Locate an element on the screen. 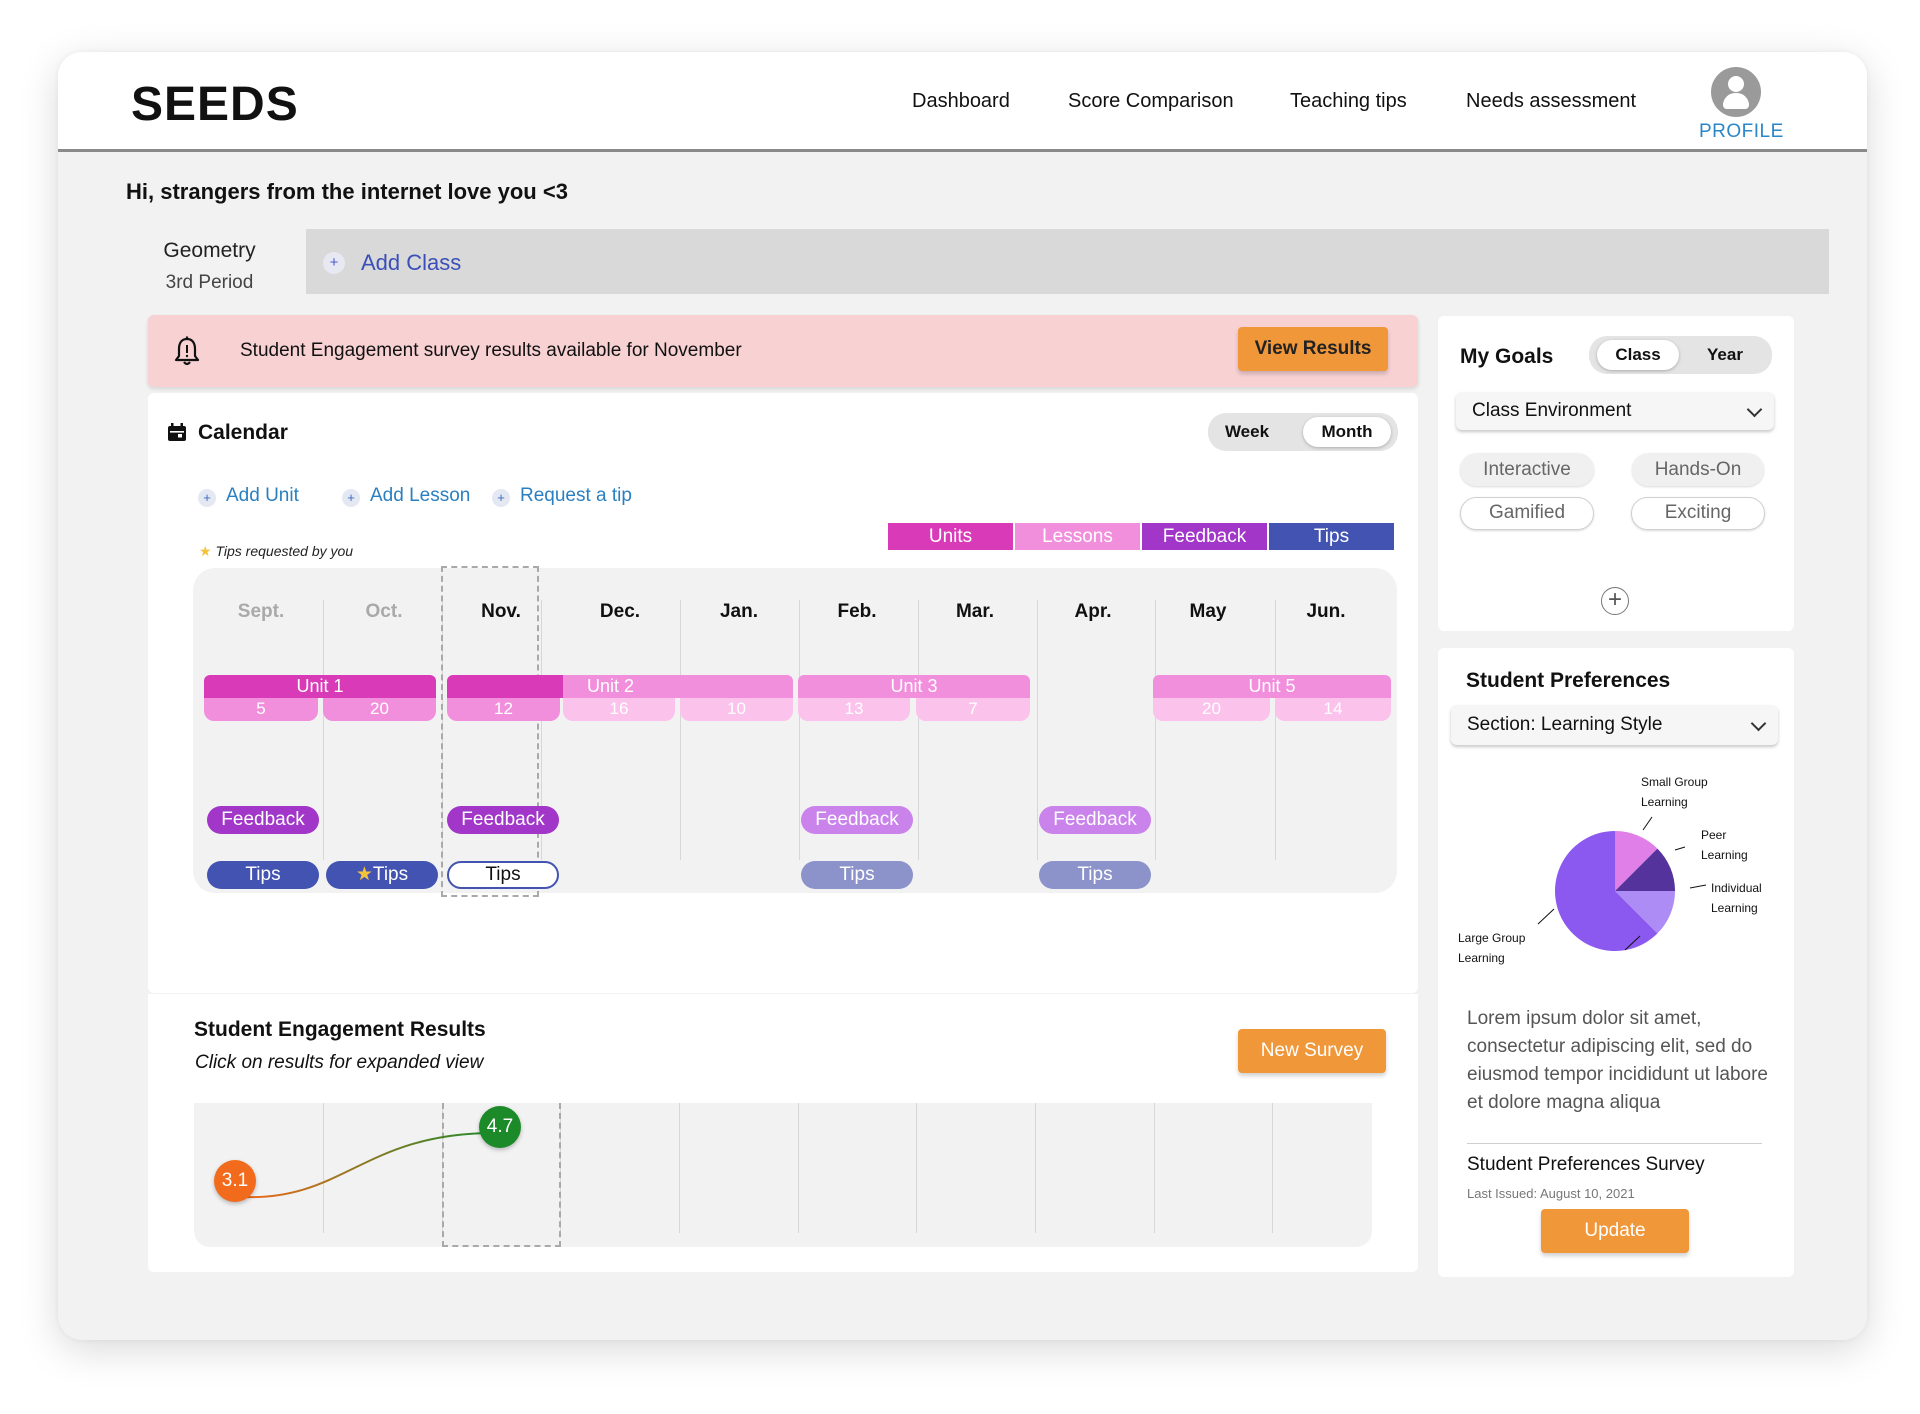 The height and width of the screenshot is (1414, 1920). tips-sept: Tips is located at coordinates (263, 875).